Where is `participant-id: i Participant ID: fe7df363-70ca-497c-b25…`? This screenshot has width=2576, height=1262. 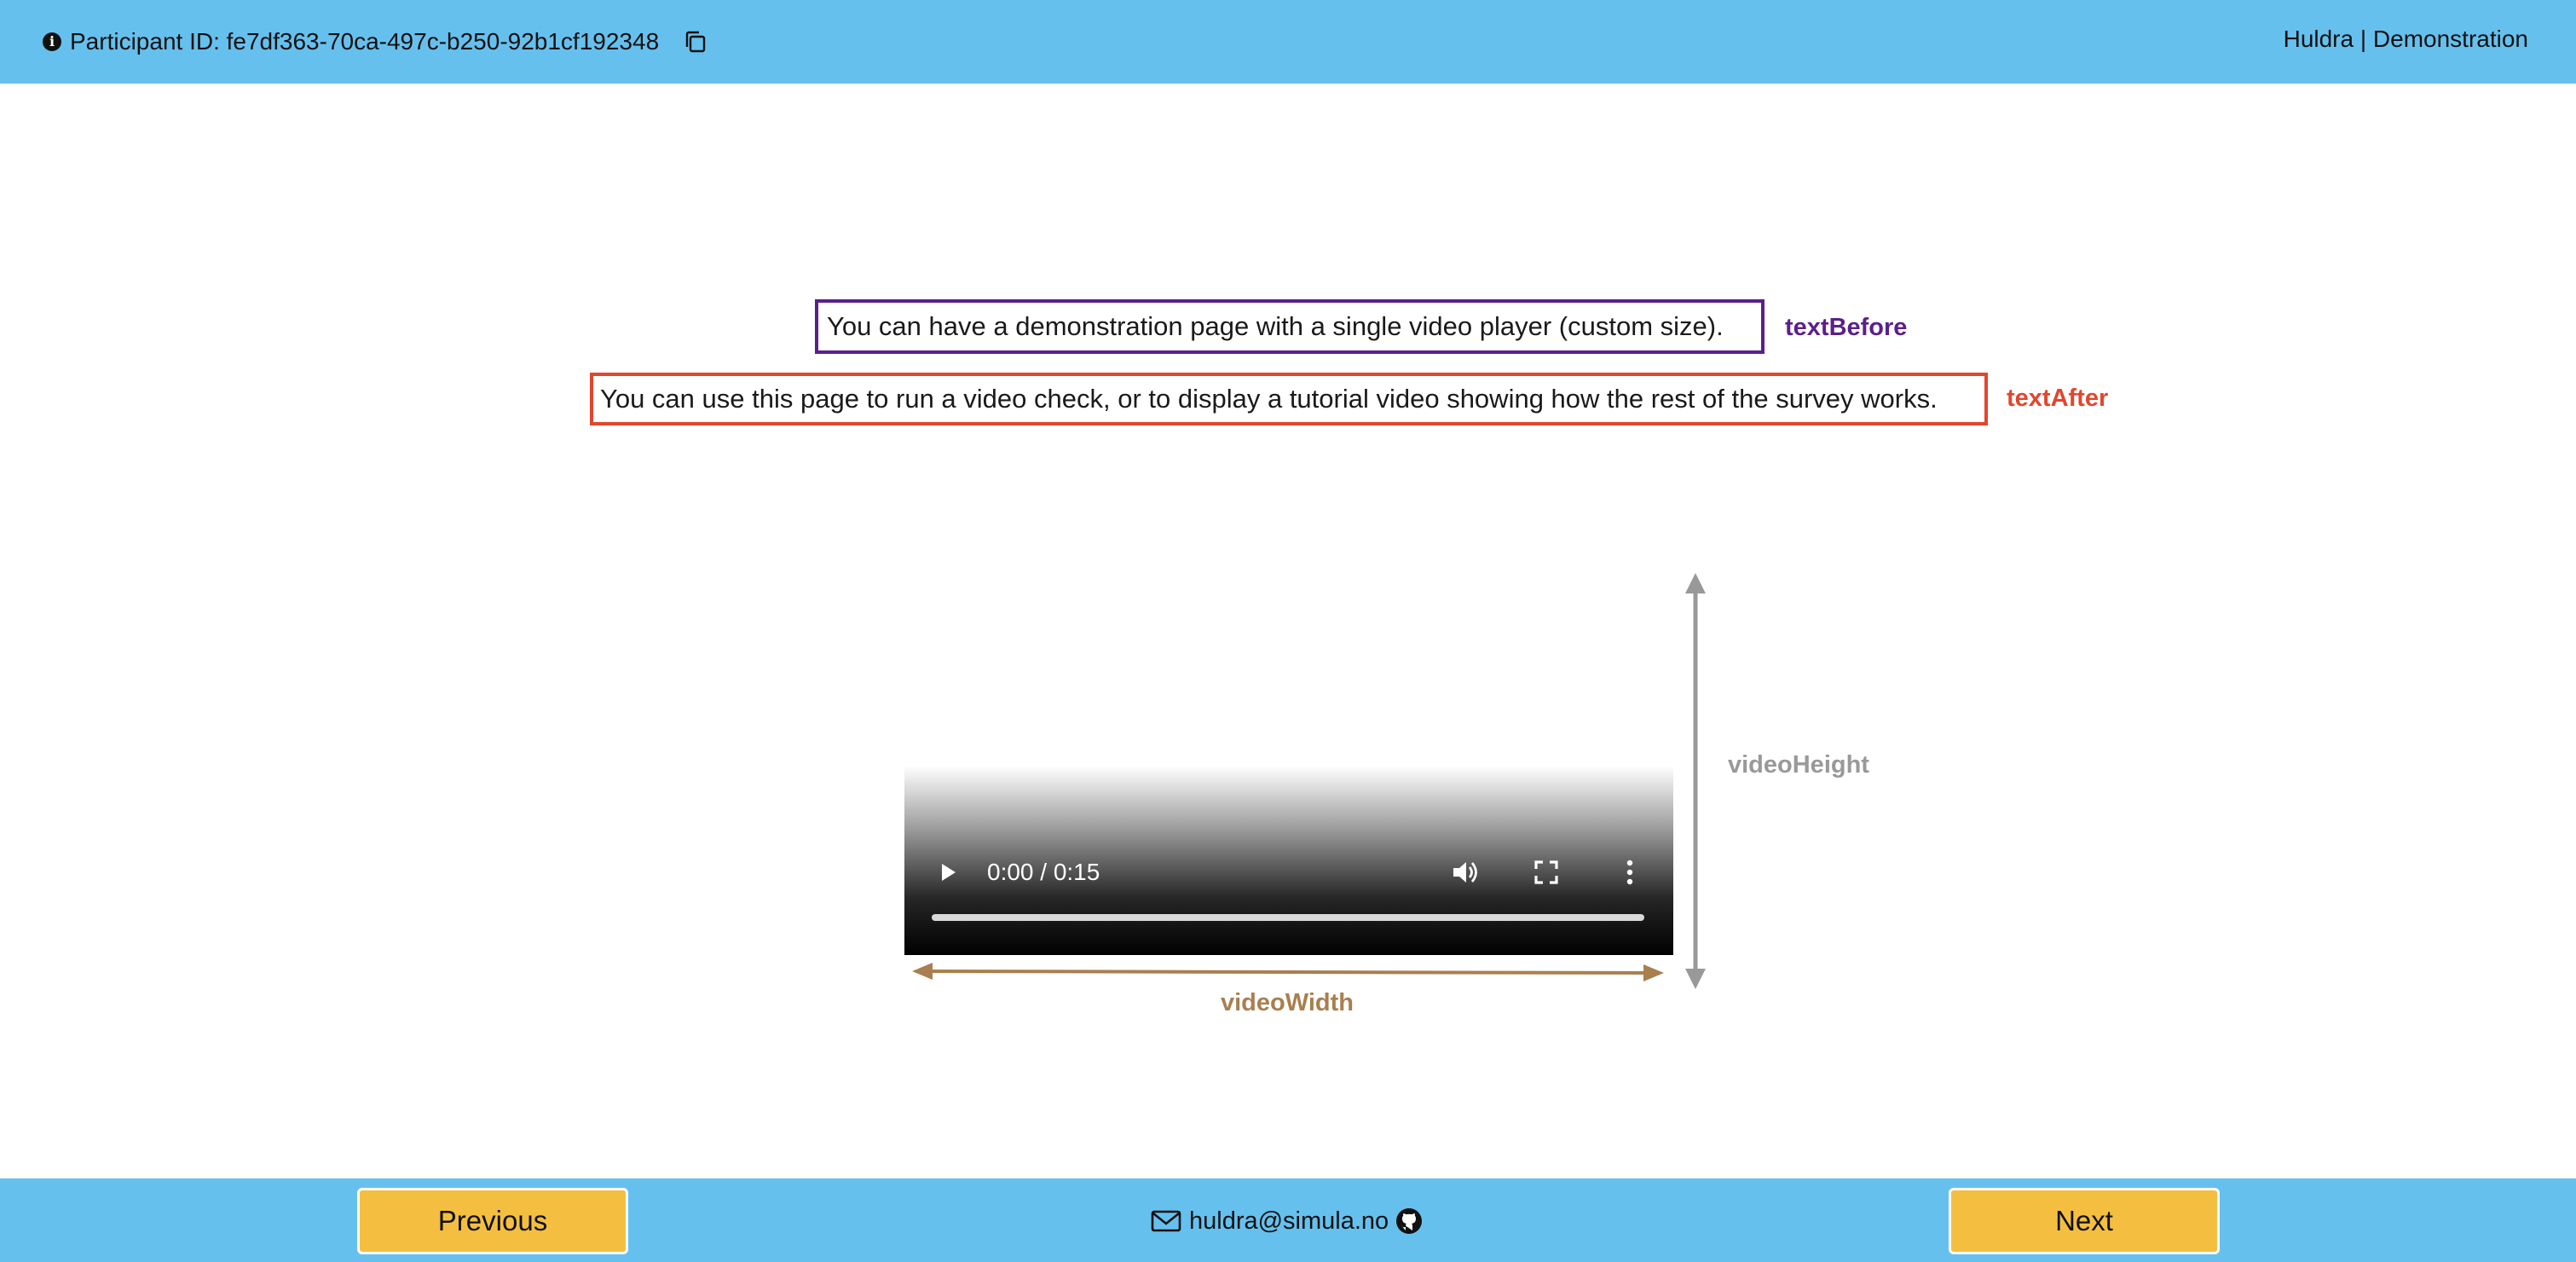
participant-id: i Participant ID: fe7df363-70ca-497c-b25… is located at coordinates (375, 42).